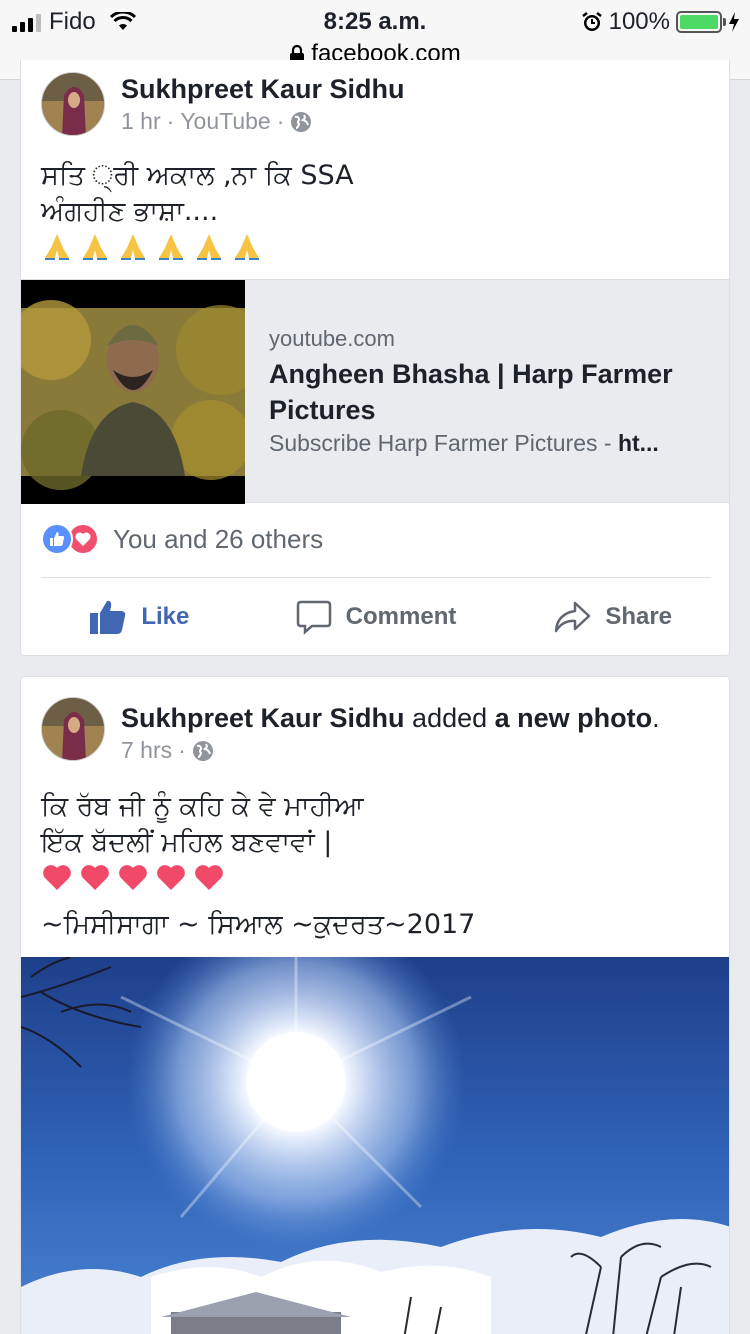  I want to click on reactions-summary: You and 26 others, so click(182, 539).